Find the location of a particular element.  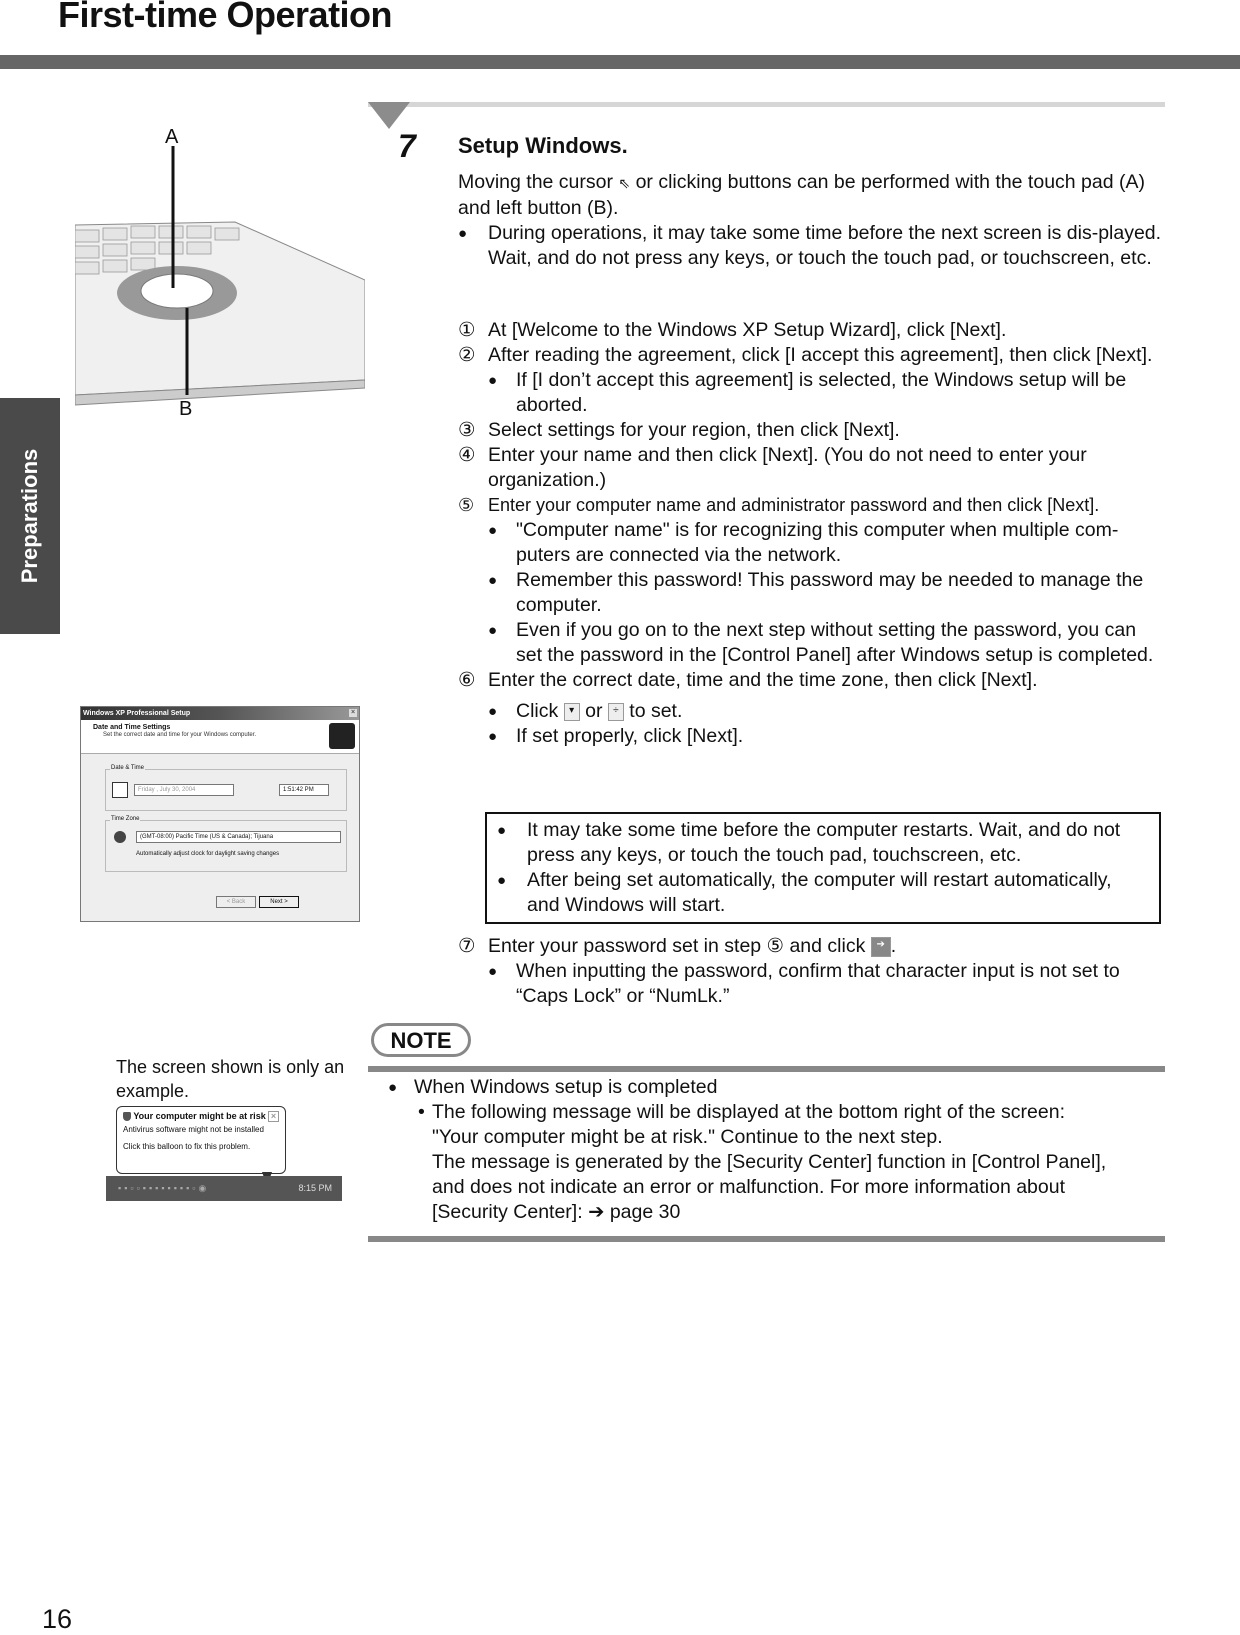

item-marker: ⑤ is located at coordinates (466, 505).